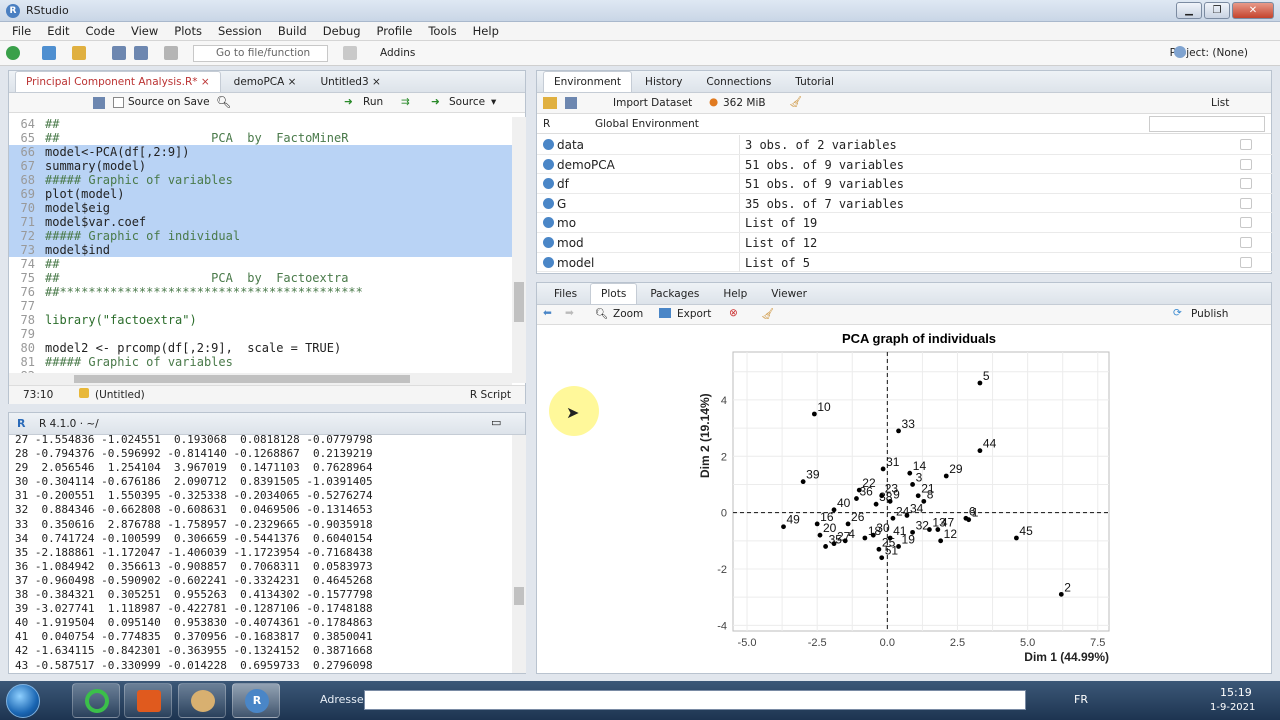 The image size is (1280, 720). What do you see at coordinates (694, 314) in the screenshot?
I see `export-button: Export` at bounding box center [694, 314].